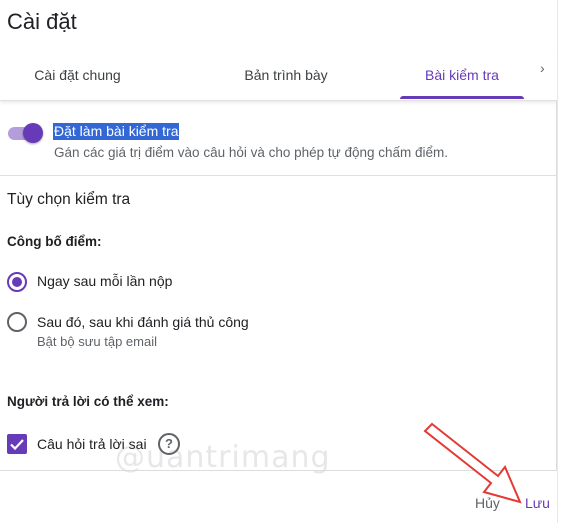  I want to click on quiz-toggle-switch, so click(33, 133).